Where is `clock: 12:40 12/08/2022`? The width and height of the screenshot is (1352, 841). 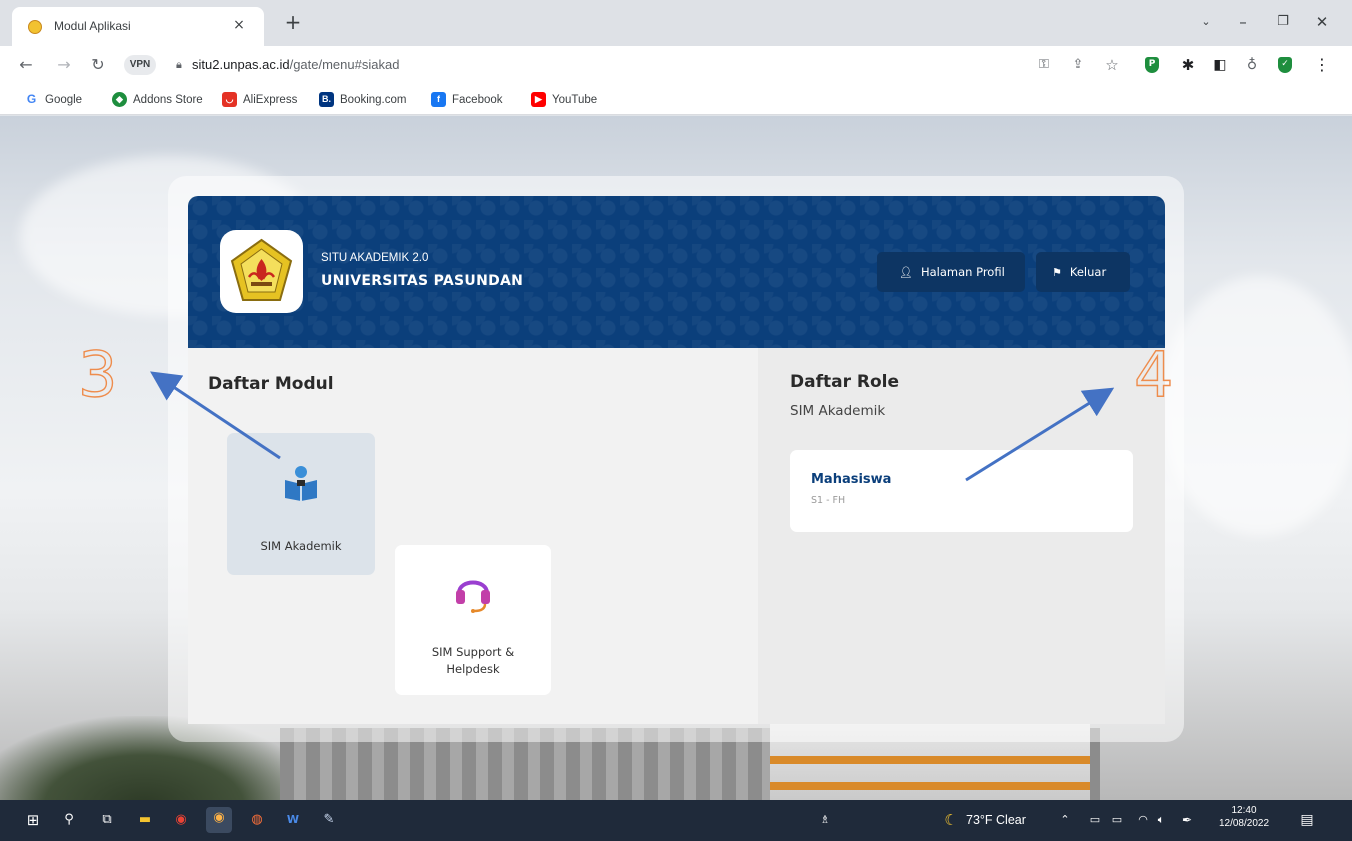
clock: 12:40 12/08/2022 is located at coordinates (1244, 817).